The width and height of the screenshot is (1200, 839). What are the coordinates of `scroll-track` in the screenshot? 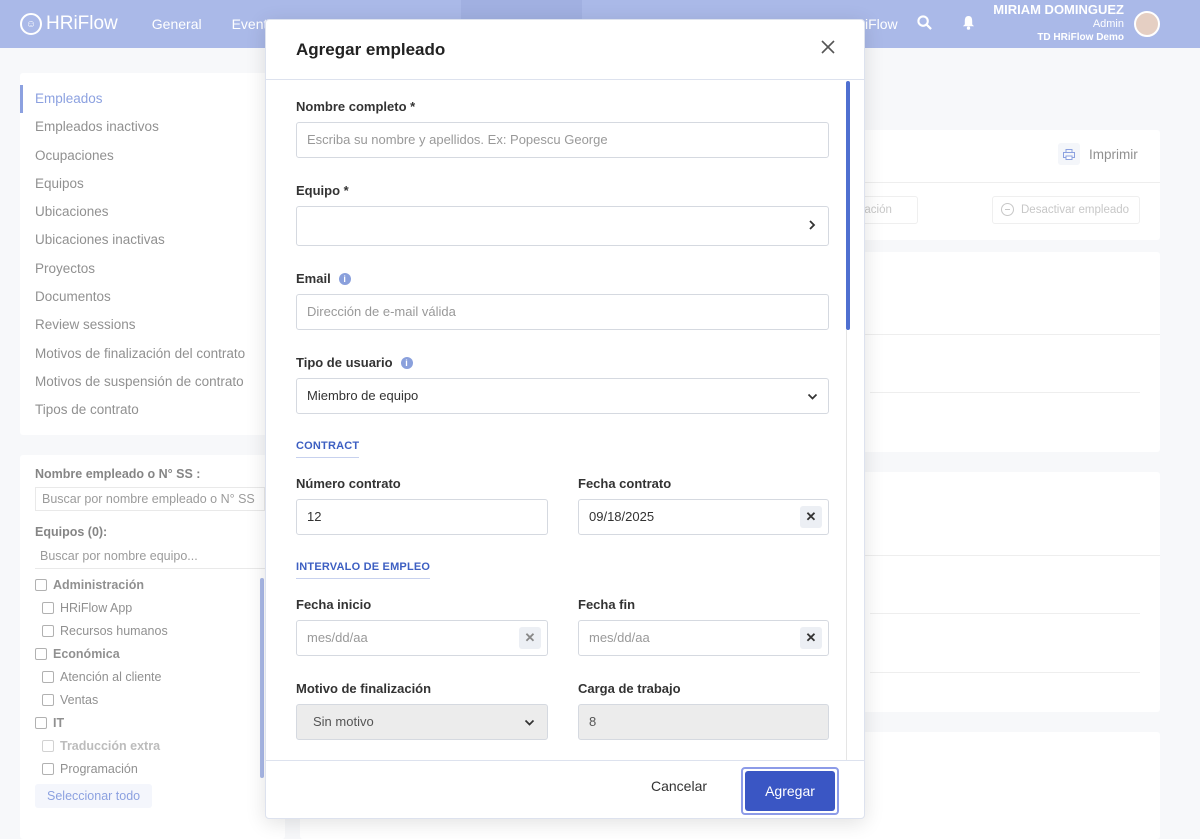 It's located at (846, 545).